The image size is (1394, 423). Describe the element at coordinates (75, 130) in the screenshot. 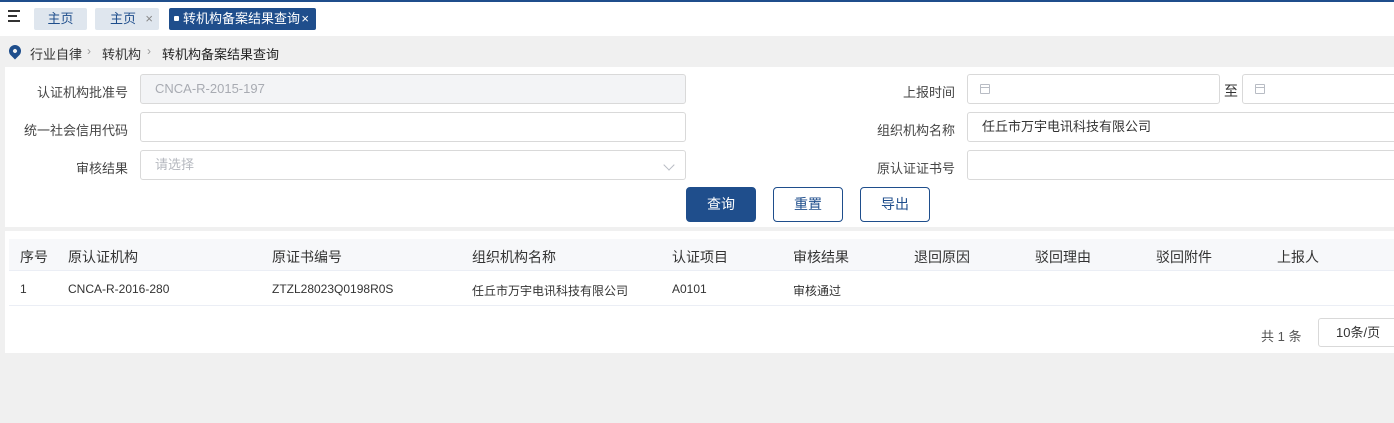

I see `credit-code-label: 统一社会信用代码` at that location.